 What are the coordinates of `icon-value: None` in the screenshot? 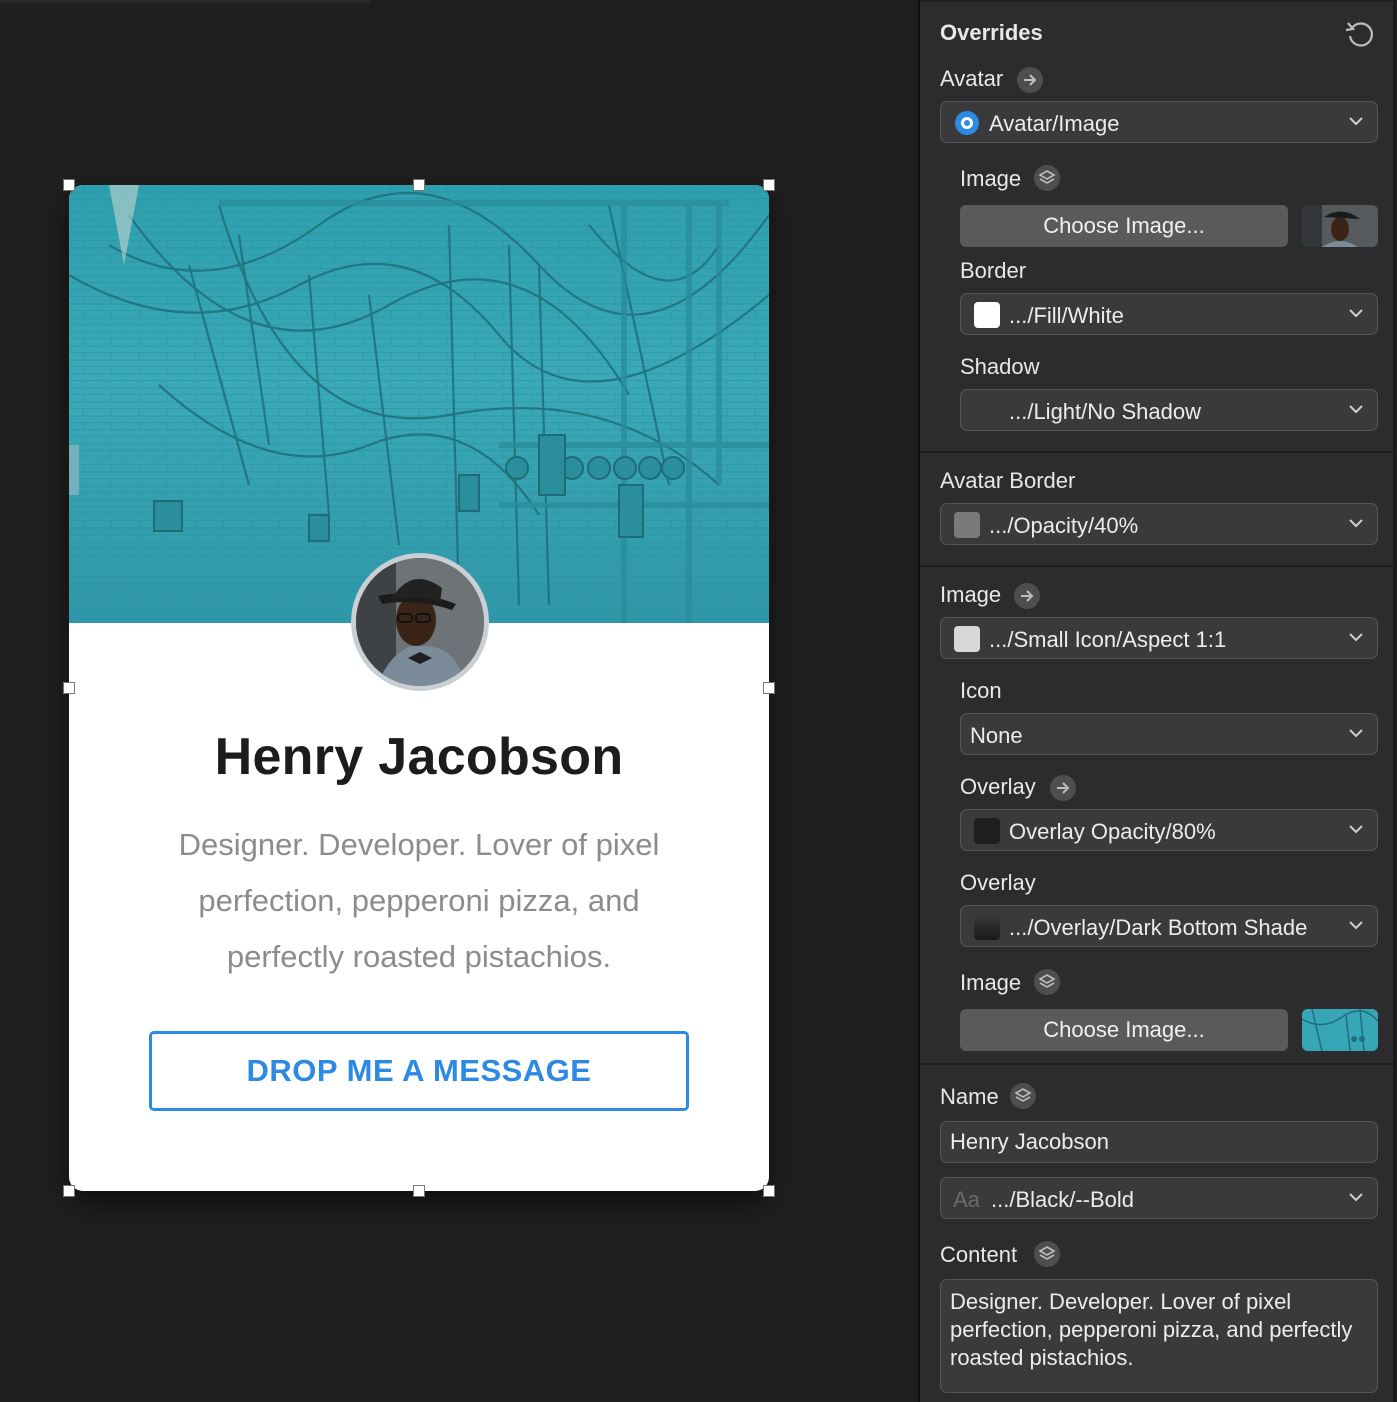 It's located at (996, 735).